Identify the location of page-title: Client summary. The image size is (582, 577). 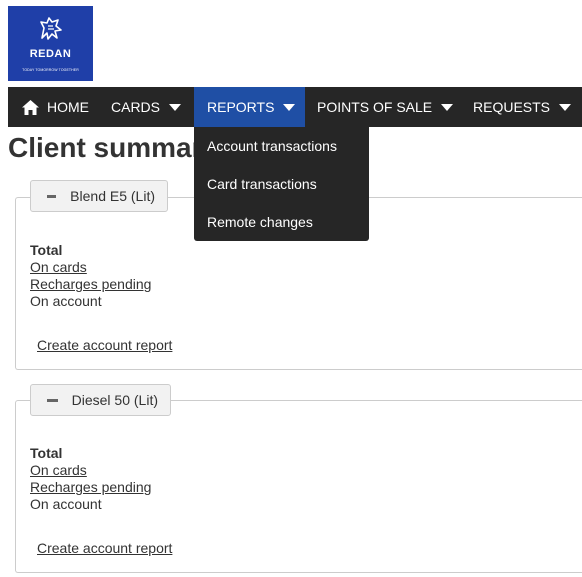
(113, 147).